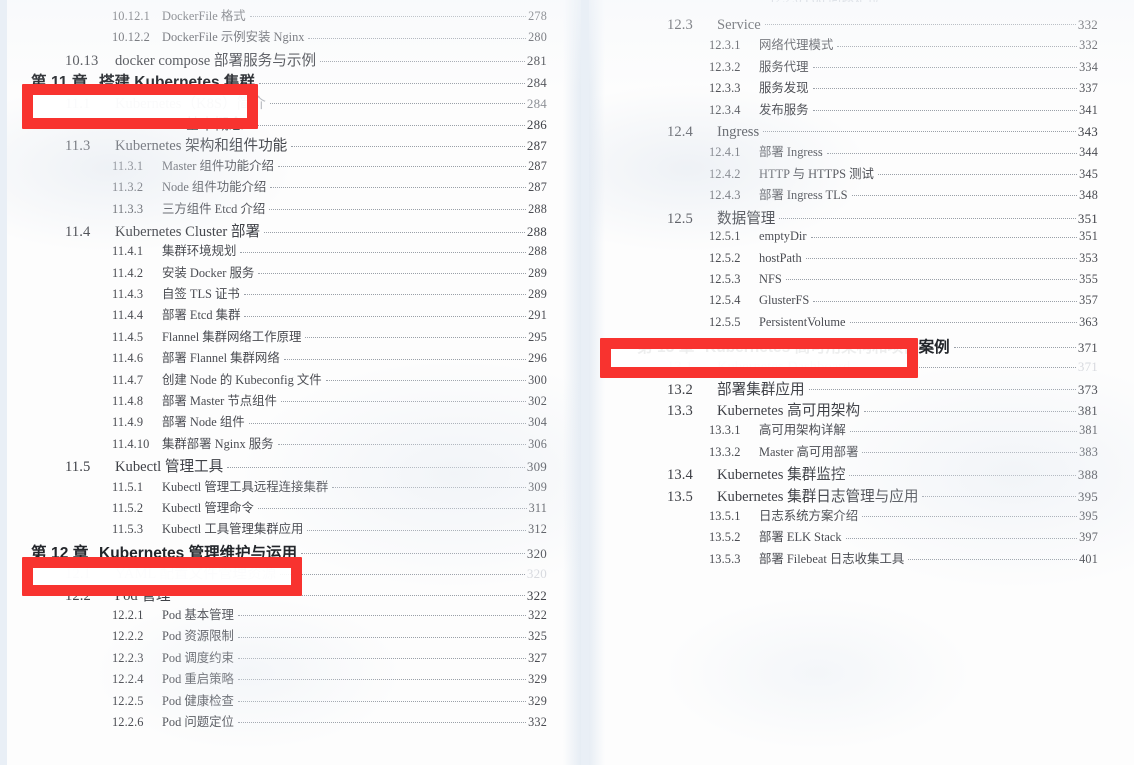 Image resolution: width=1134 pixels, height=765 pixels. I want to click on highlight-chapter-13: 第 13 章 Kubernetes 高可用架构和项目案例, so click(759, 358).